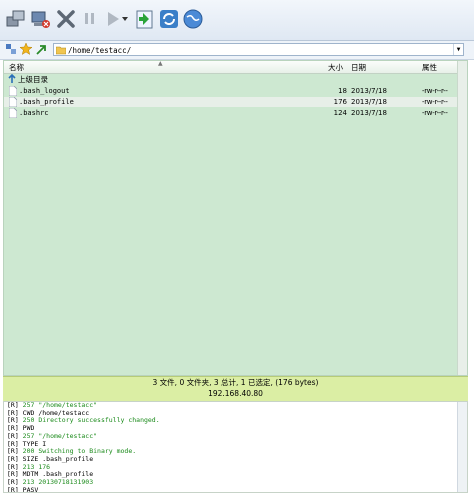 This screenshot has width=474, height=493. I want to click on column-attr: 属性, so click(429, 67).